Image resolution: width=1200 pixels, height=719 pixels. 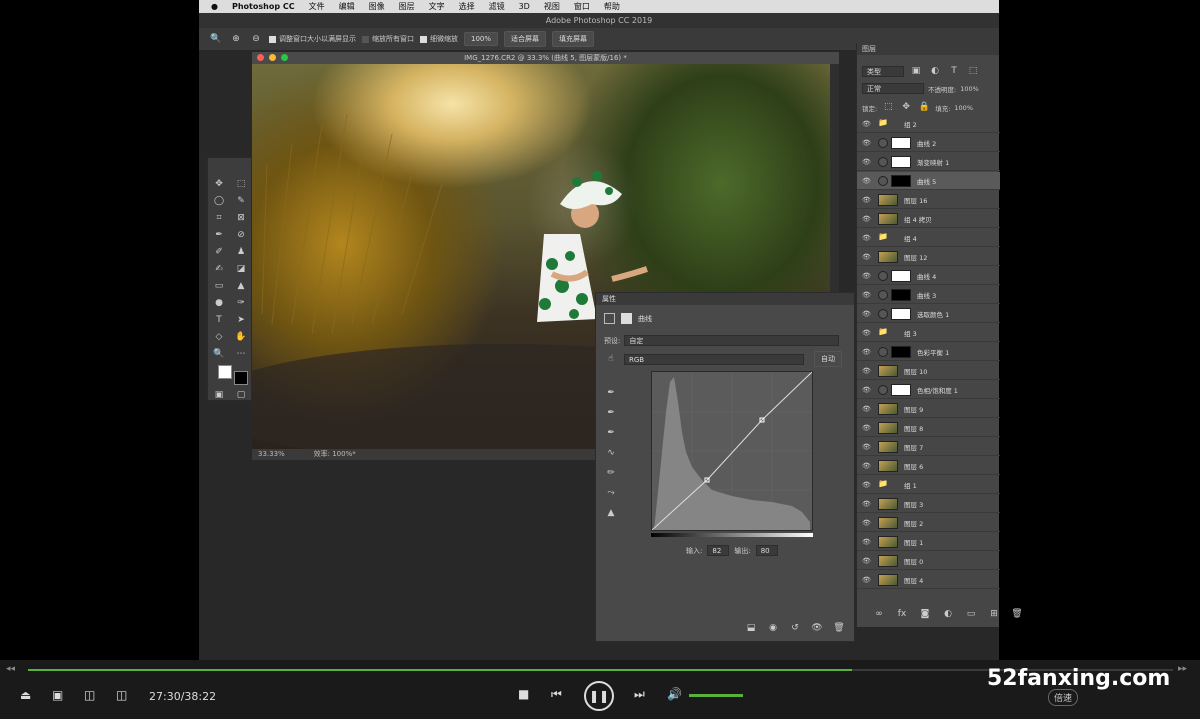 I want to click on path-select-icon: ➤, so click(x=241, y=320).